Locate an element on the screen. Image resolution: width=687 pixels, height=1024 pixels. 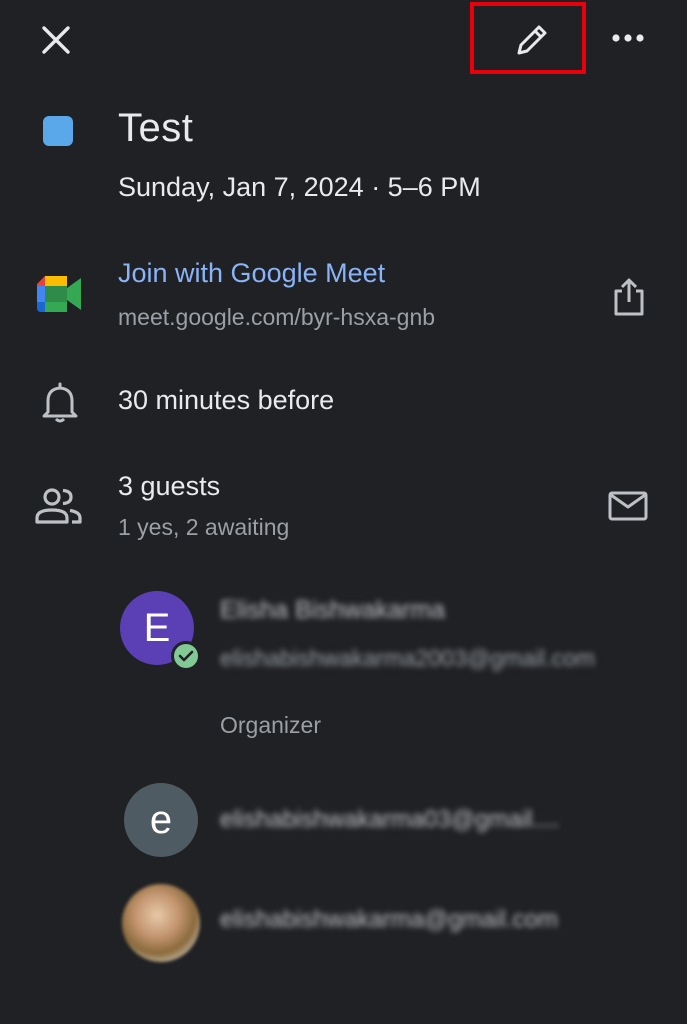
guest-name: Elisha Bishwakarma is located at coordinates (333, 610).